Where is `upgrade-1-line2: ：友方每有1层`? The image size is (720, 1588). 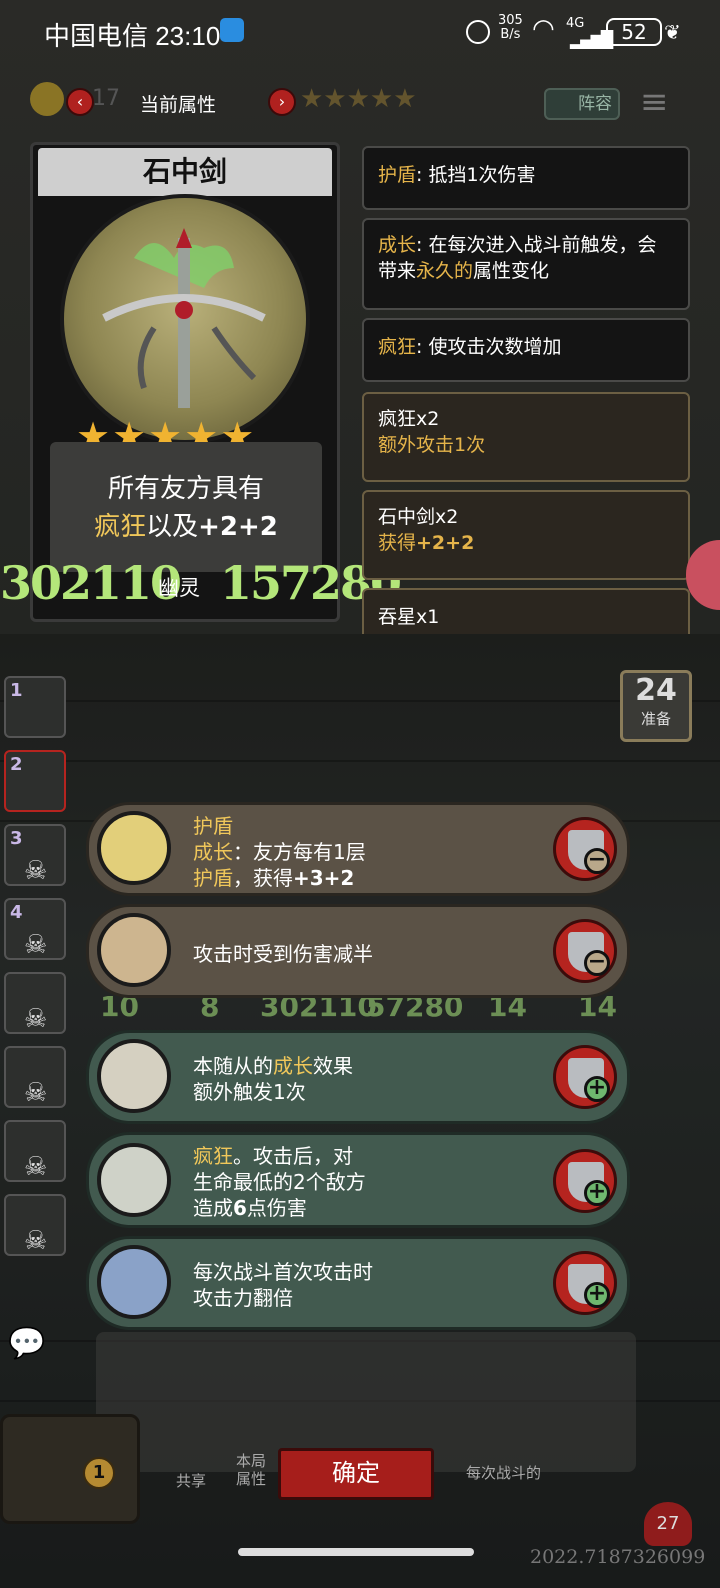
upgrade-1-line2: ：友方每有1层 is located at coordinates (299, 852).